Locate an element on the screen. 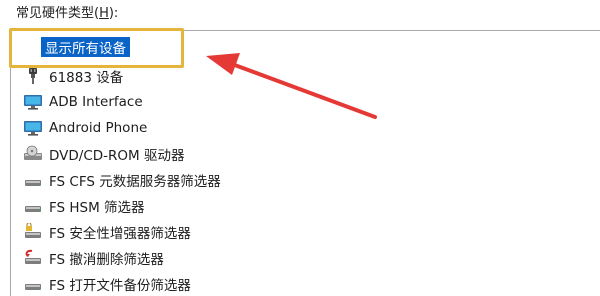  list-item-show-all-devices: 显示所有设备 is located at coordinates (85, 47).